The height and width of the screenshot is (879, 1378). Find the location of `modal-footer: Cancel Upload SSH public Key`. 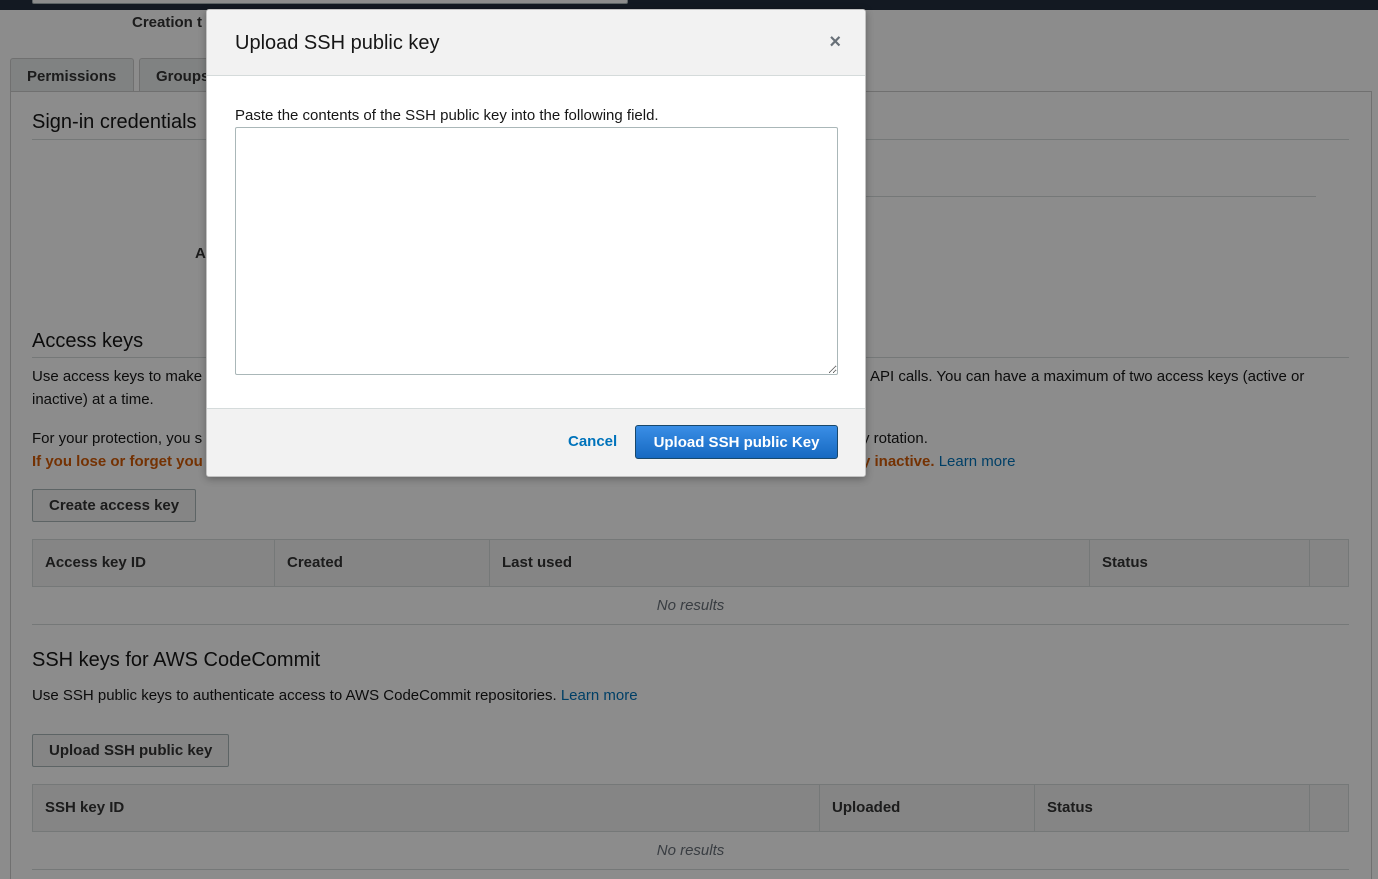

modal-footer: Cancel Upload SSH public Key is located at coordinates (536, 442).